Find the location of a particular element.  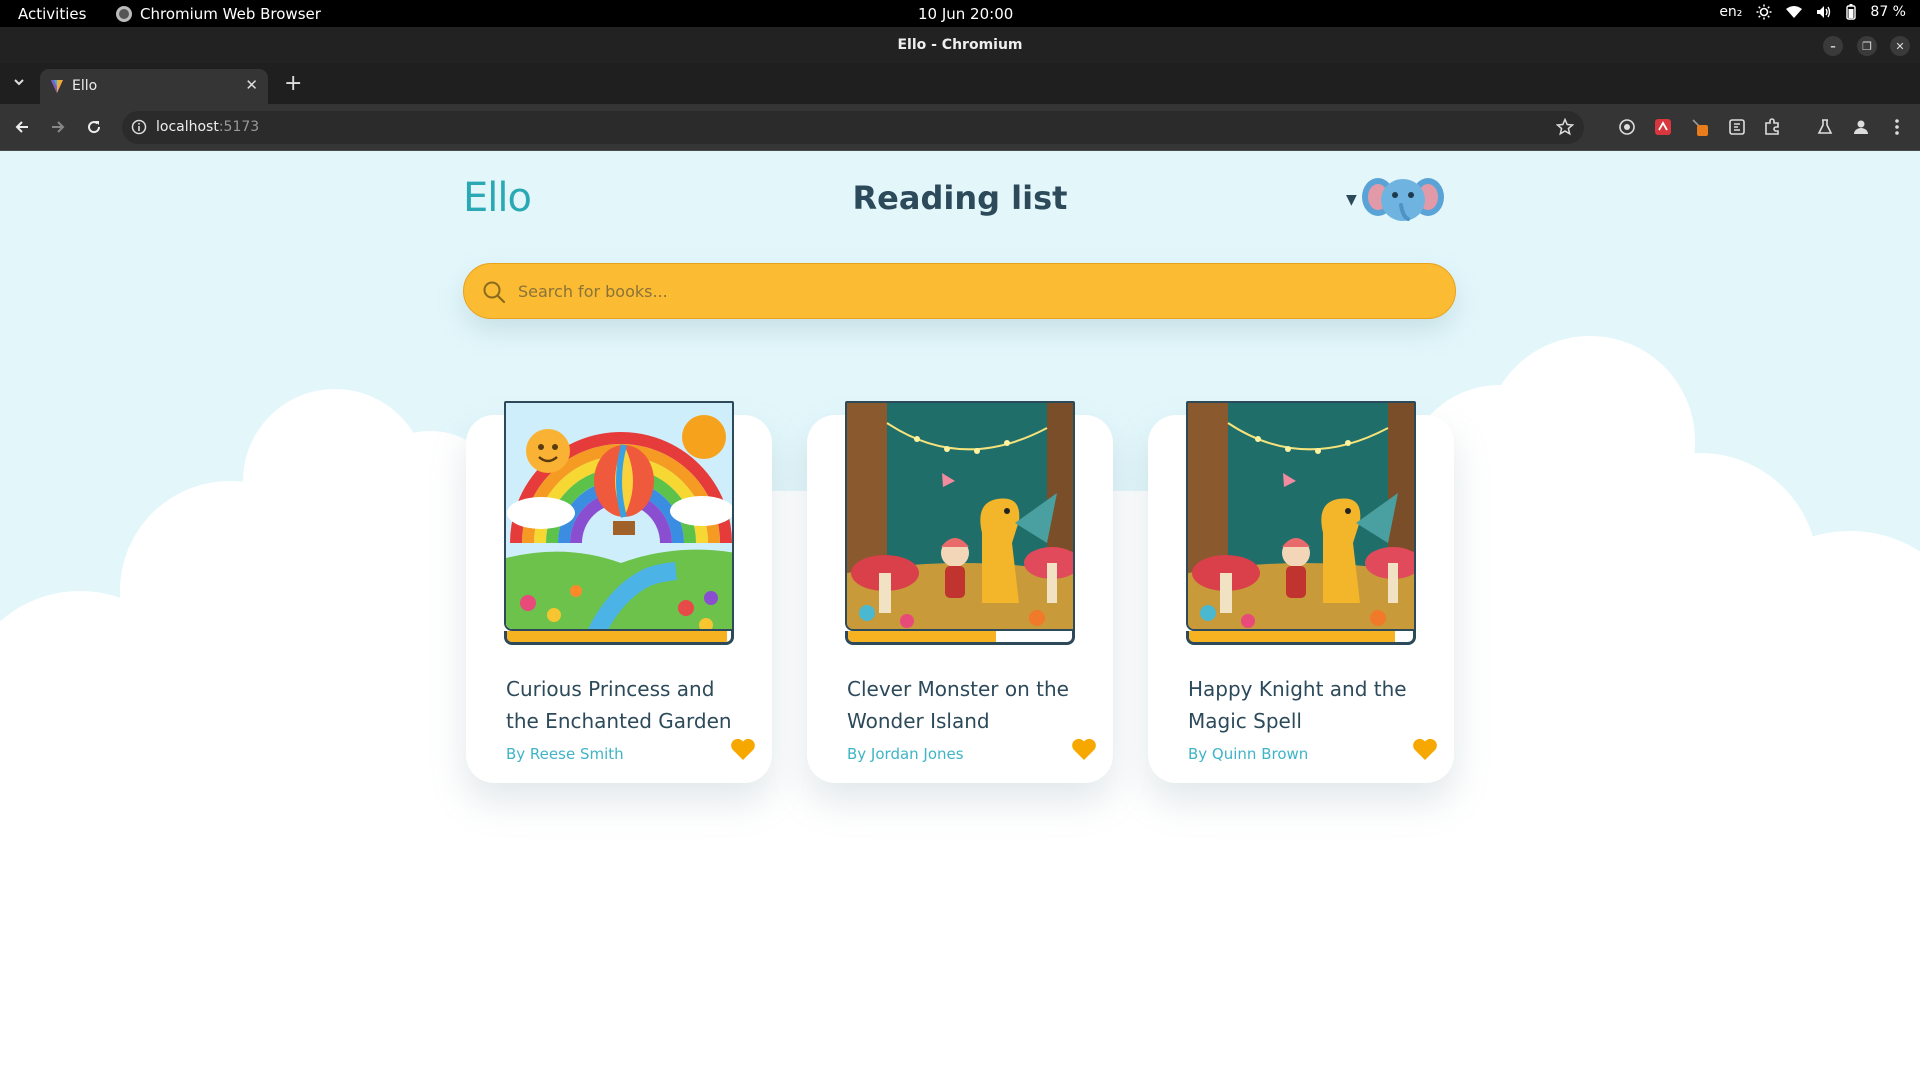

reload-icon is located at coordinates (94, 127).